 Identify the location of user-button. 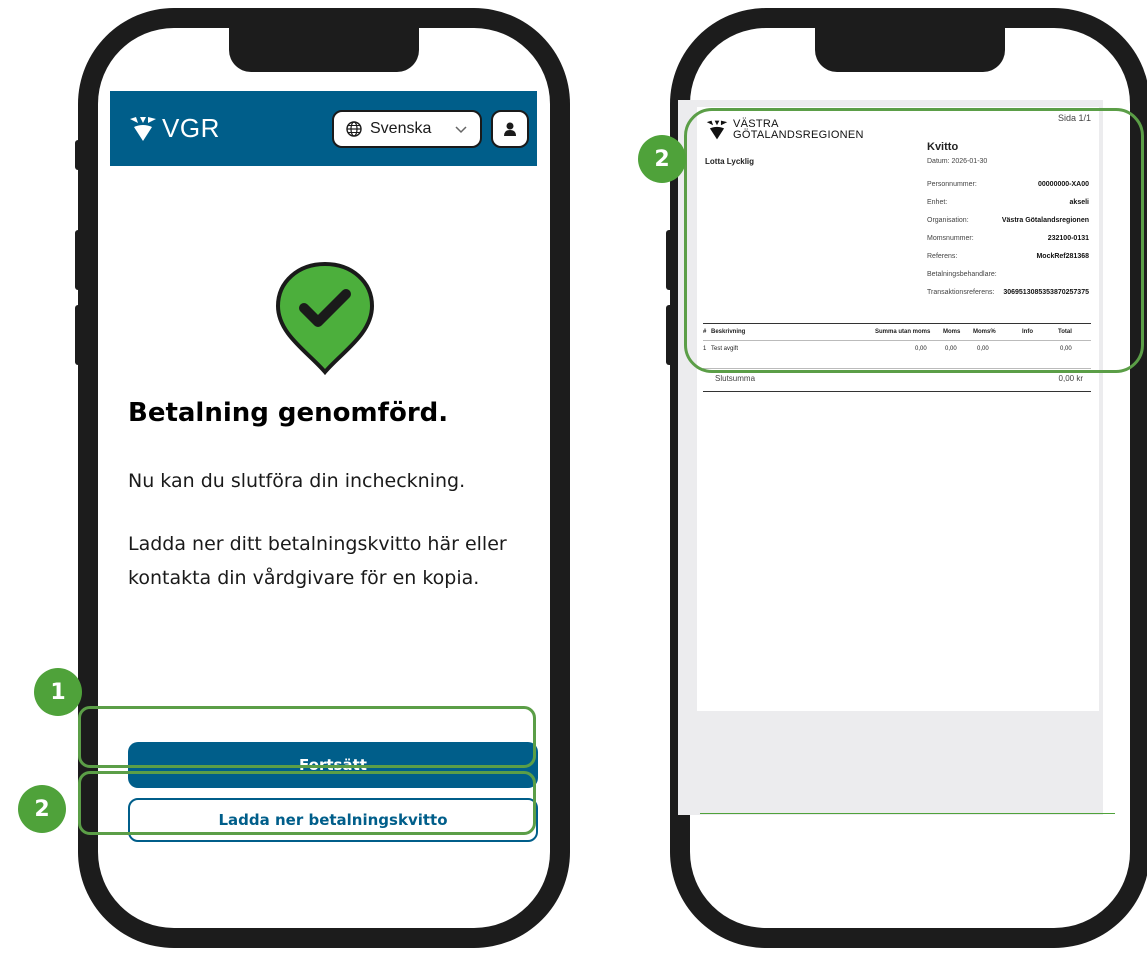
(510, 129).